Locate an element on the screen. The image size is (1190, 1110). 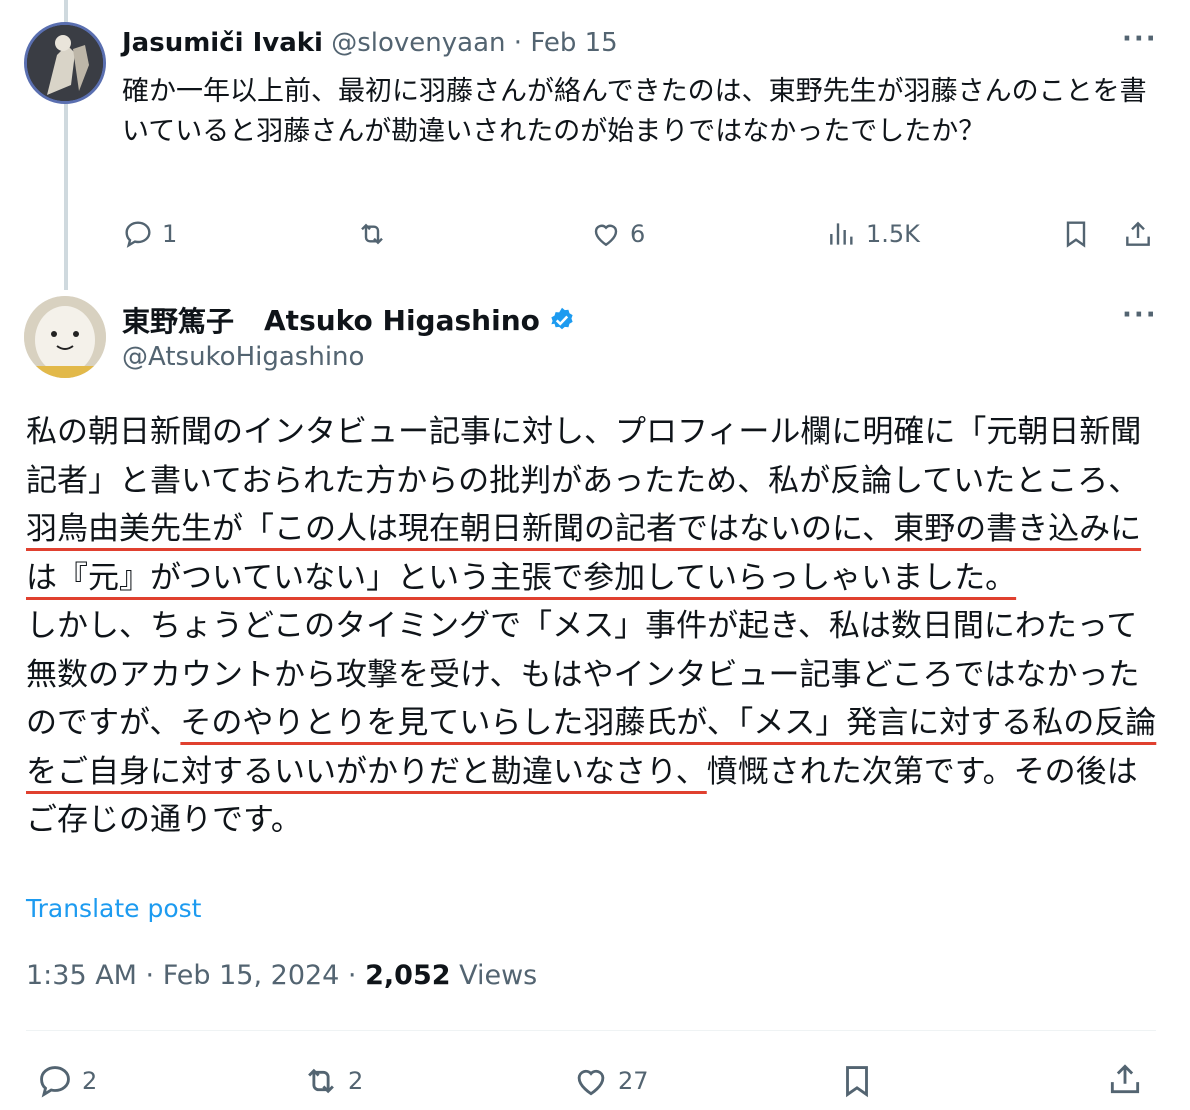
repost-button: 2 is located at coordinates (332, 1081).